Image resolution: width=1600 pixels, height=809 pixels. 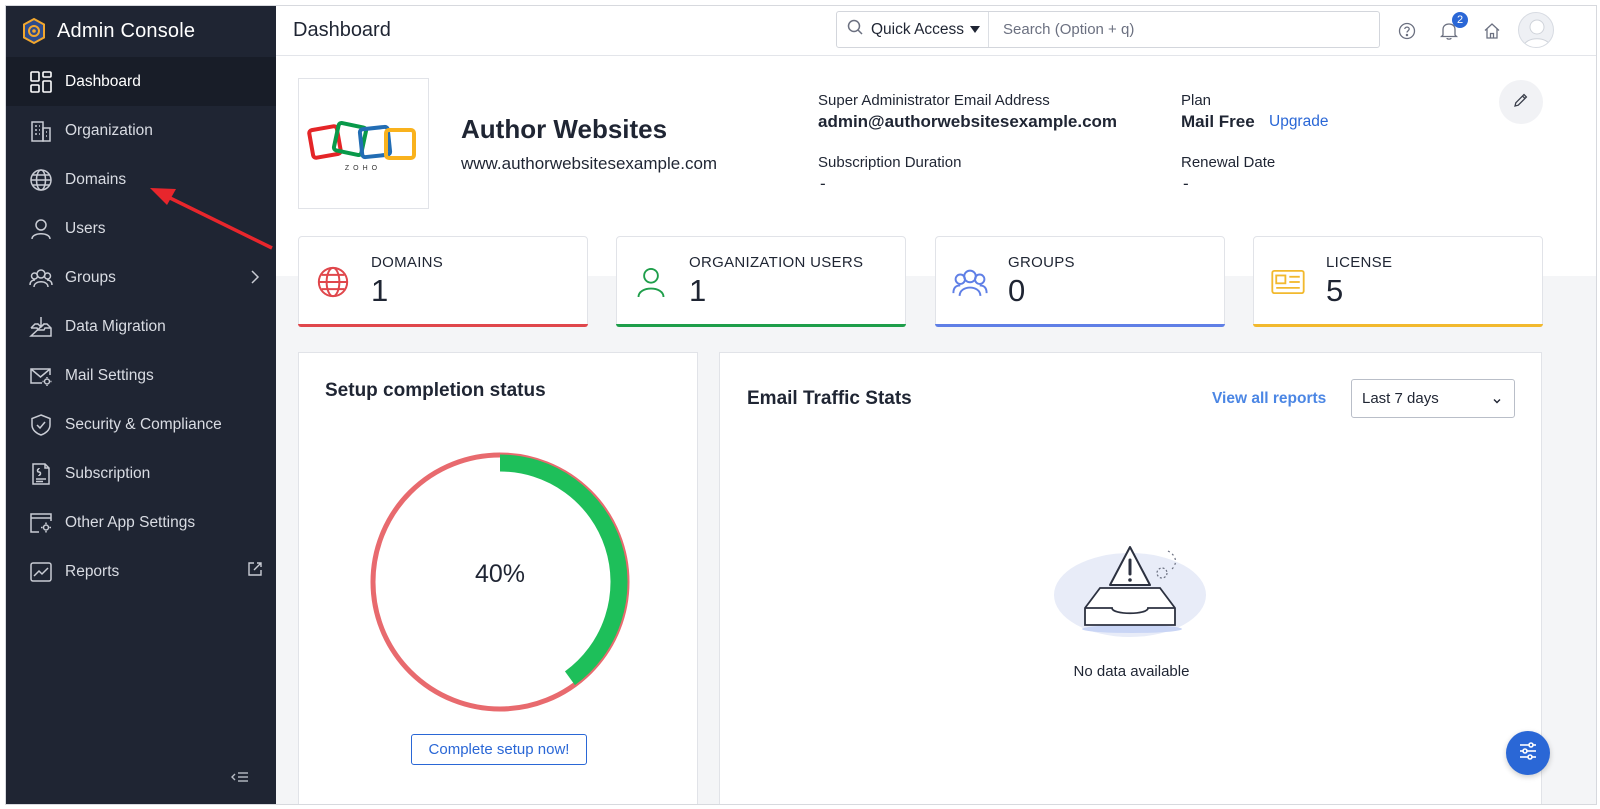 I want to click on app-settings-icon, so click(x=41, y=523).